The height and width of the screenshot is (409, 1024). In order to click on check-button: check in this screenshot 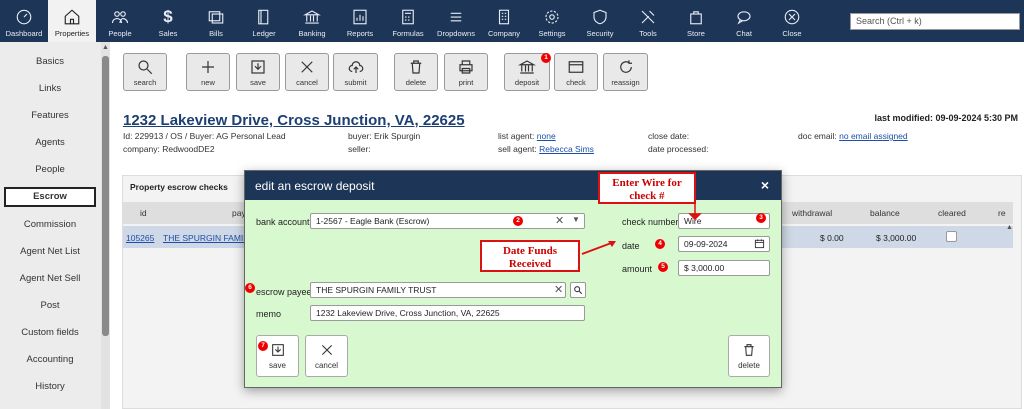, I will do `click(576, 72)`.